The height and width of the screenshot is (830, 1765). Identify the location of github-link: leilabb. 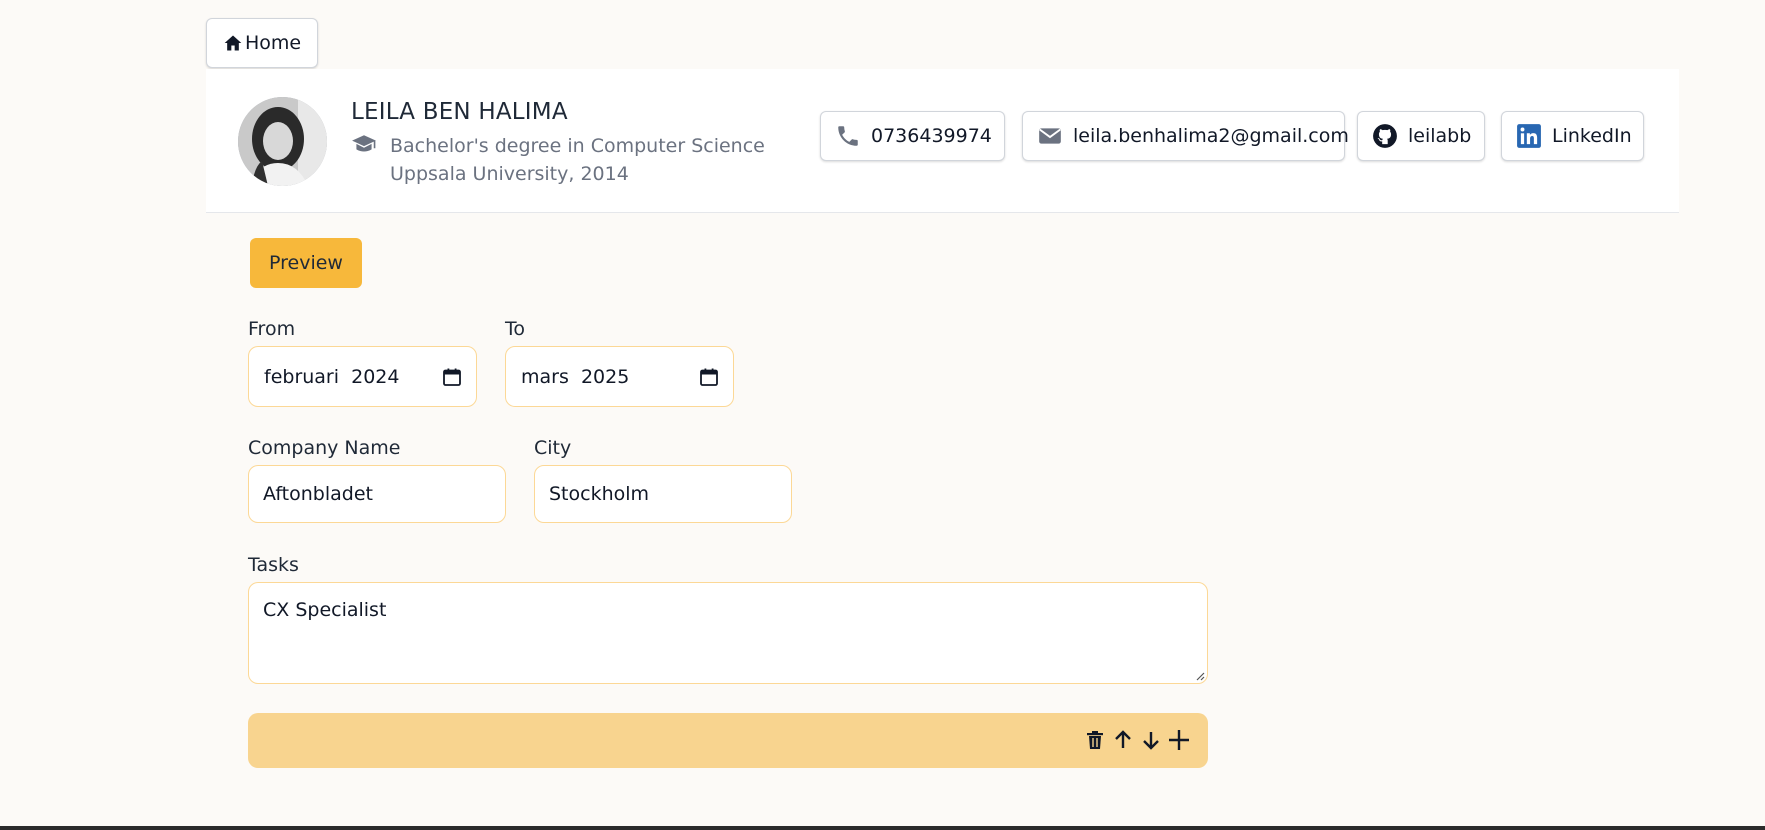
(1421, 136).